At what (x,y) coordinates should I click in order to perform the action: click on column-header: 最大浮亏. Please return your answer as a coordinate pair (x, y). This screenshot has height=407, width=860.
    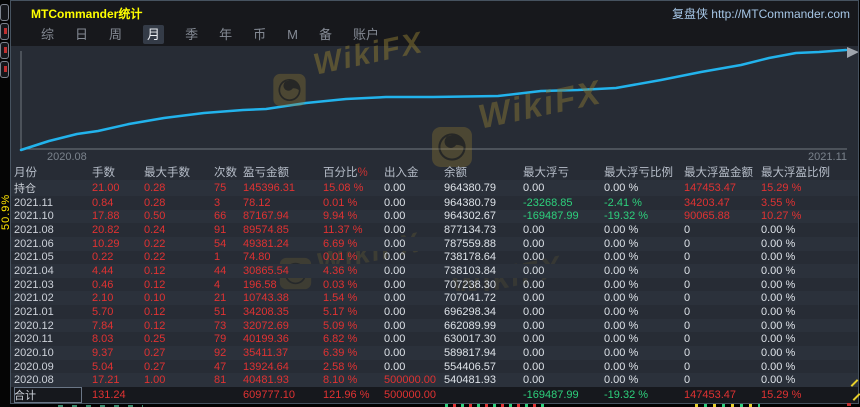
    Looking at the image, I should click on (546, 173).